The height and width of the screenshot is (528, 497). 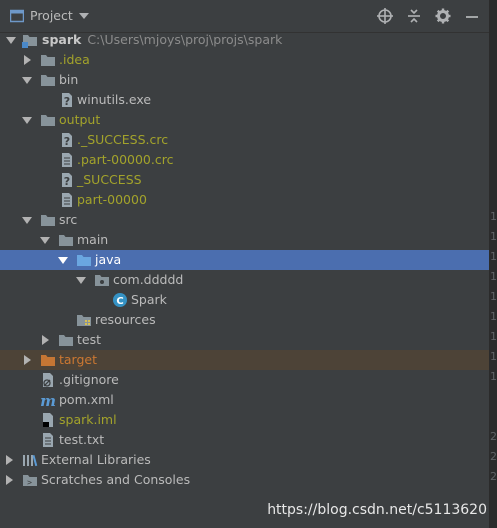 What do you see at coordinates (244, 440) in the screenshot?
I see `tree-node-testtxt: test.txt` at bounding box center [244, 440].